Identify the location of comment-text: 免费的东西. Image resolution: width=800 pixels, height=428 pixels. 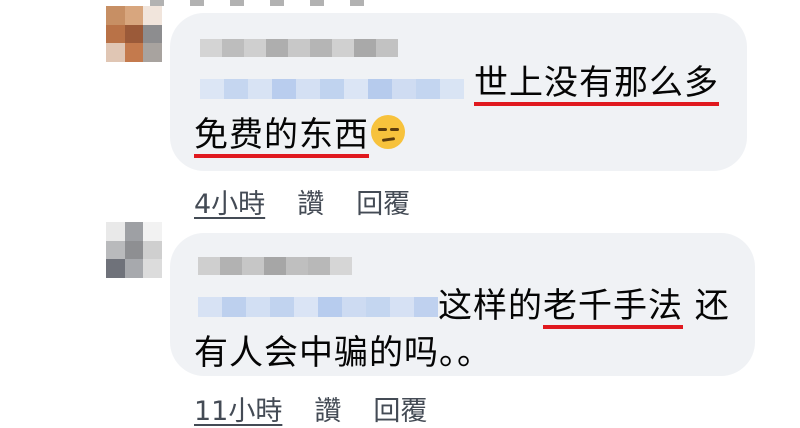
(299, 135).